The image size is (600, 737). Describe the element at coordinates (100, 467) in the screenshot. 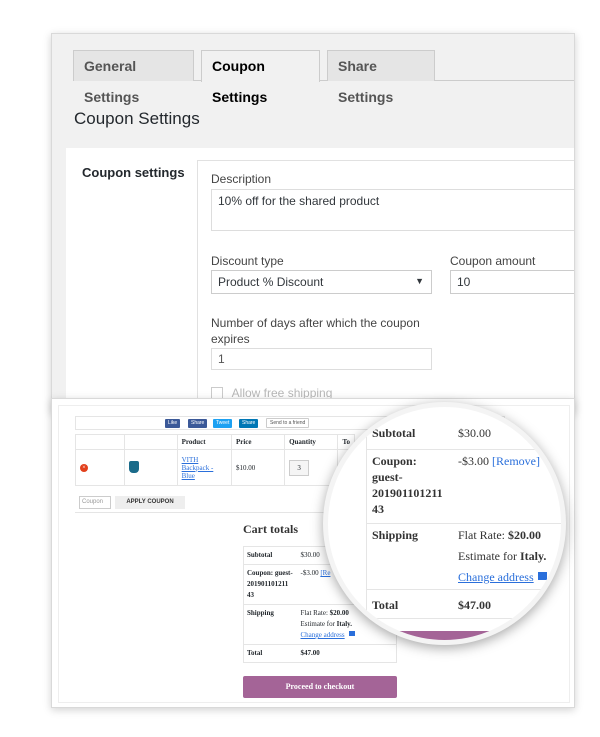

I see `remove-cell: ×` at that location.